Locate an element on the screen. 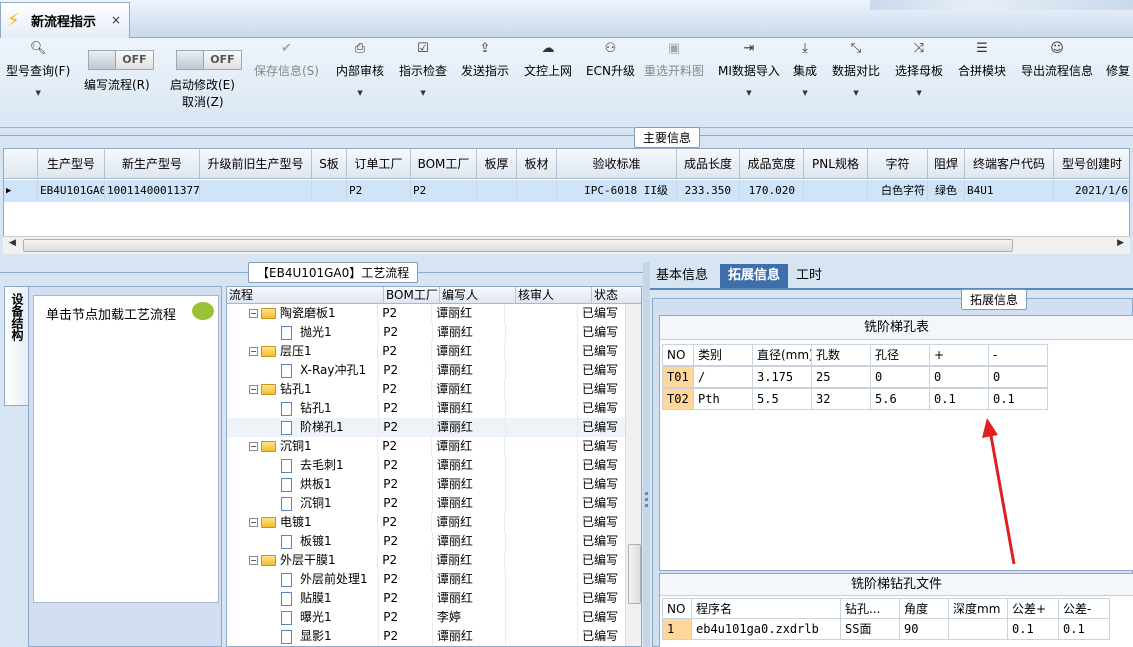 This screenshot has width=1133, height=647. col-header: 板材 is located at coordinates (537, 163).